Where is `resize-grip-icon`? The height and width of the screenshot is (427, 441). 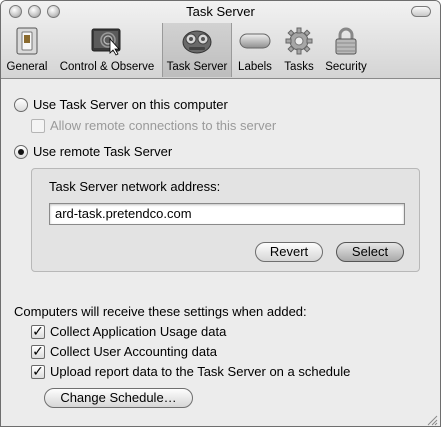 resize-grip-icon is located at coordinates (432, 420).